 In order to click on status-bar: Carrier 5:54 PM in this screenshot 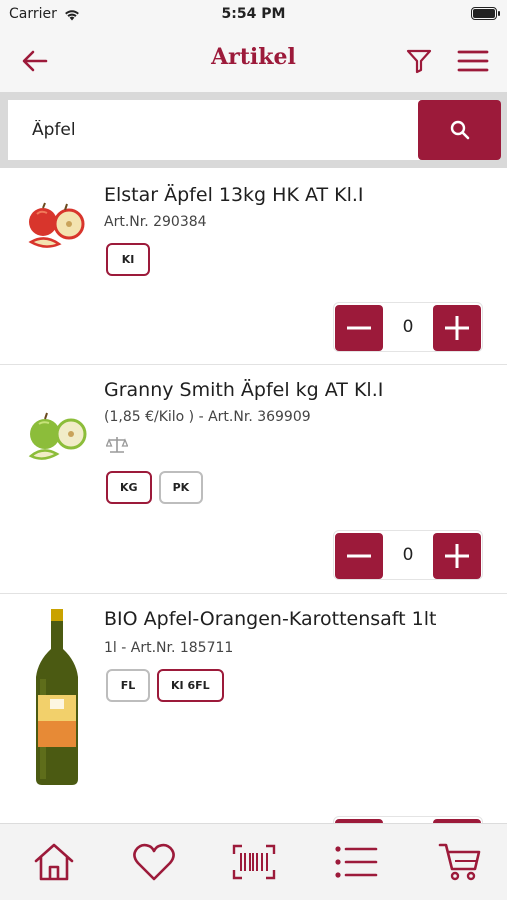, I will do `click(253, 15)`.